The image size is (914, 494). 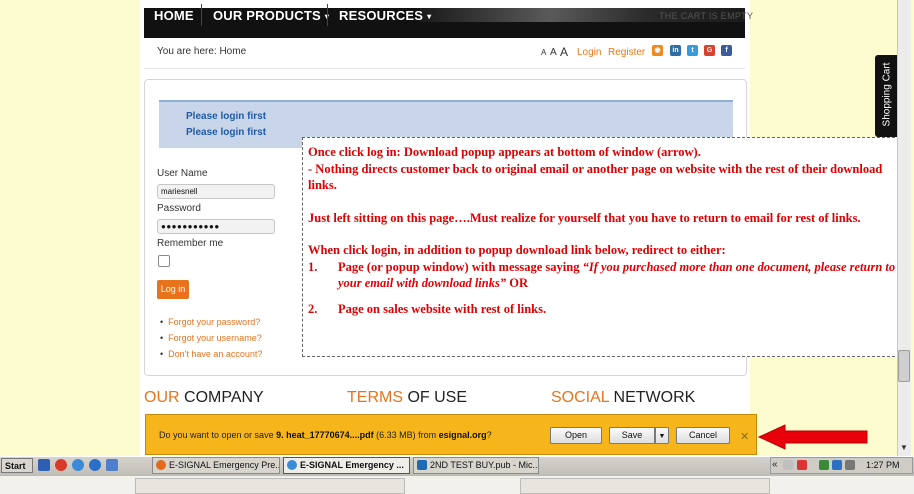 What do you see at coordinates (703, 435) in the screenshot?
I see `cancel-button: Cancel` at bounding box center [703, 435].